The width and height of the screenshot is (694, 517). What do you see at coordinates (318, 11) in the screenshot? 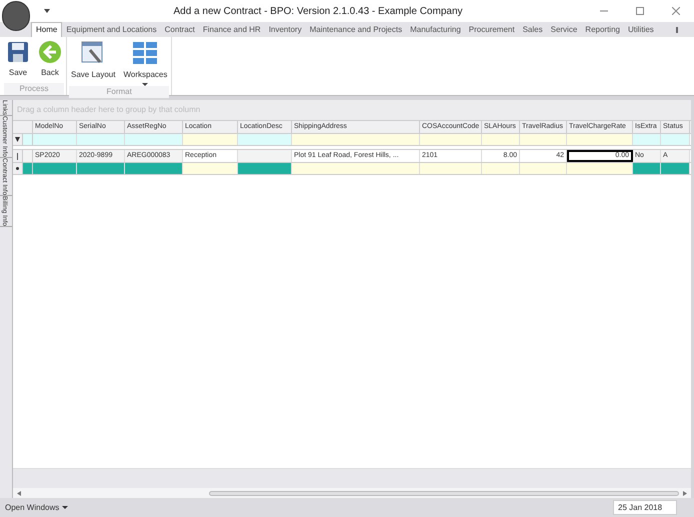
I see `window-title: Add a new Contract - BPO: Version 2.1.0.43 - Example Company` at bounding box center [318, 11].